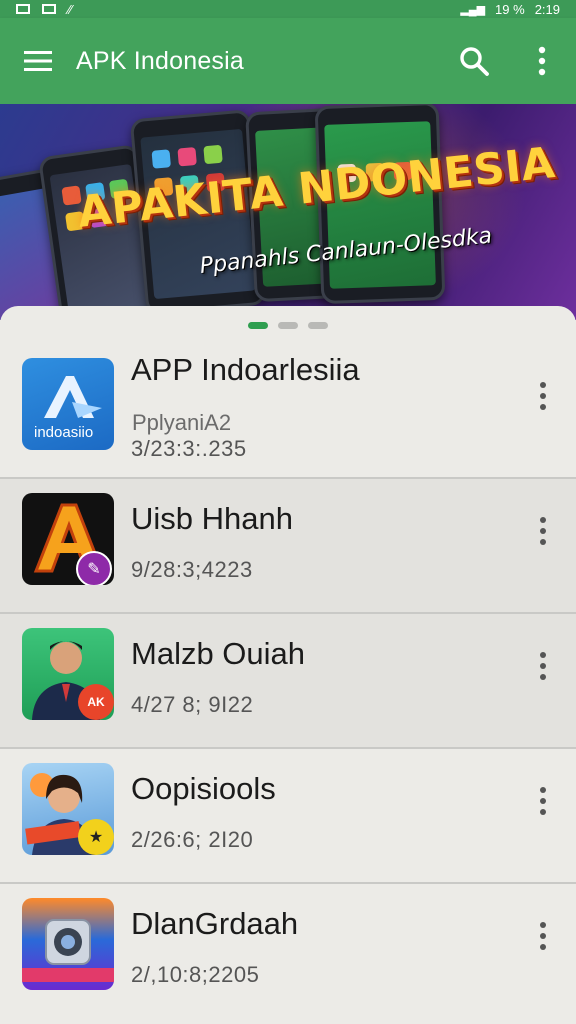 Image resolution: width=576 pixels, height=1024 pixels. I want to click on search-icon, so click(474, 61).